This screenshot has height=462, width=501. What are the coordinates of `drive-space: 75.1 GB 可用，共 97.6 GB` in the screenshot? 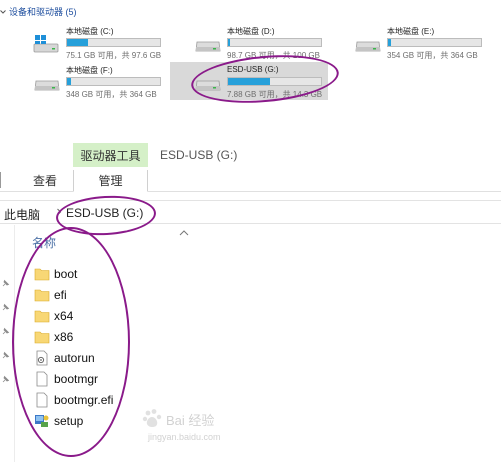 It's located at (114, 55).